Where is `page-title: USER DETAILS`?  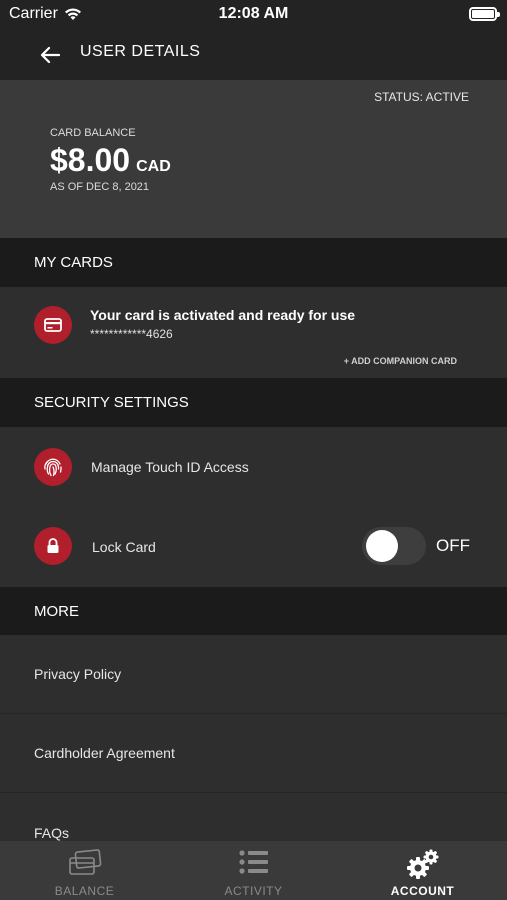
page-title: USER DETAILS is located at coordinates (140, 51).